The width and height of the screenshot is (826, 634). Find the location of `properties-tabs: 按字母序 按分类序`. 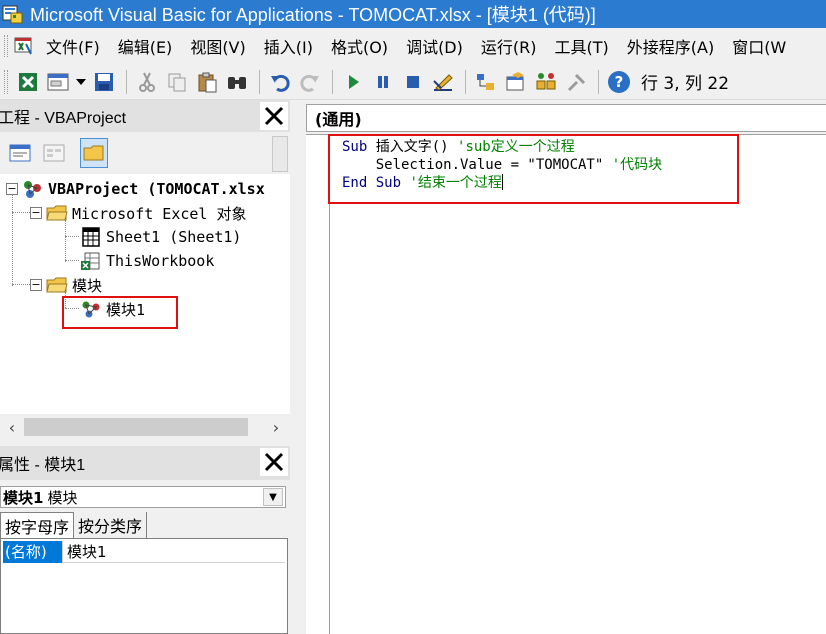

properties-tabs: 按字母序 按分类序 is located at coordinates (145, 525).